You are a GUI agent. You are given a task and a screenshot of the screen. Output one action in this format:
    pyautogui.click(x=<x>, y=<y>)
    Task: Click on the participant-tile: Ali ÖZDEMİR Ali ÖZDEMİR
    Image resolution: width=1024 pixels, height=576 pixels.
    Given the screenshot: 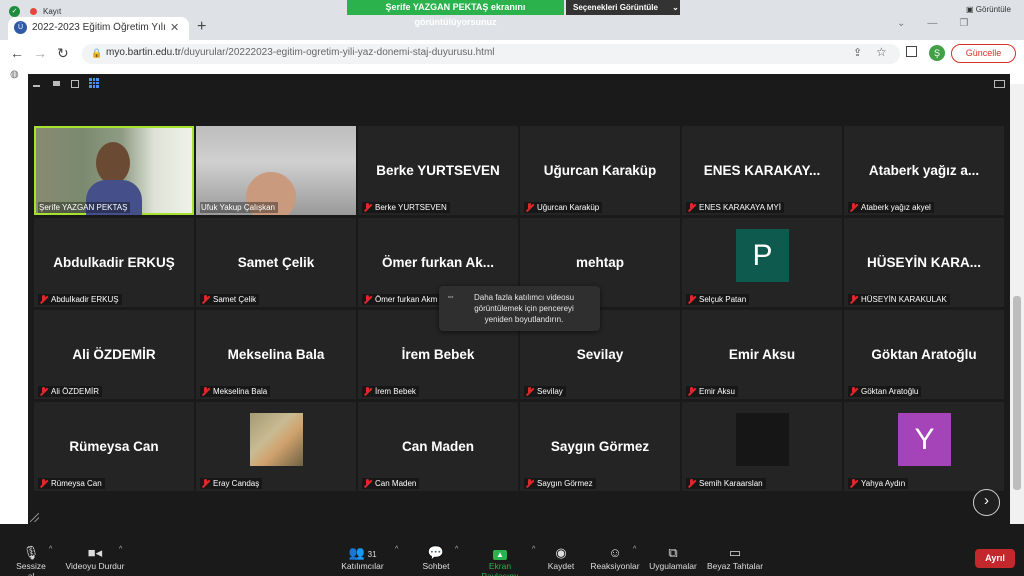 What is the action you would take?
    pyautogui.click(x=114, y=354)
    